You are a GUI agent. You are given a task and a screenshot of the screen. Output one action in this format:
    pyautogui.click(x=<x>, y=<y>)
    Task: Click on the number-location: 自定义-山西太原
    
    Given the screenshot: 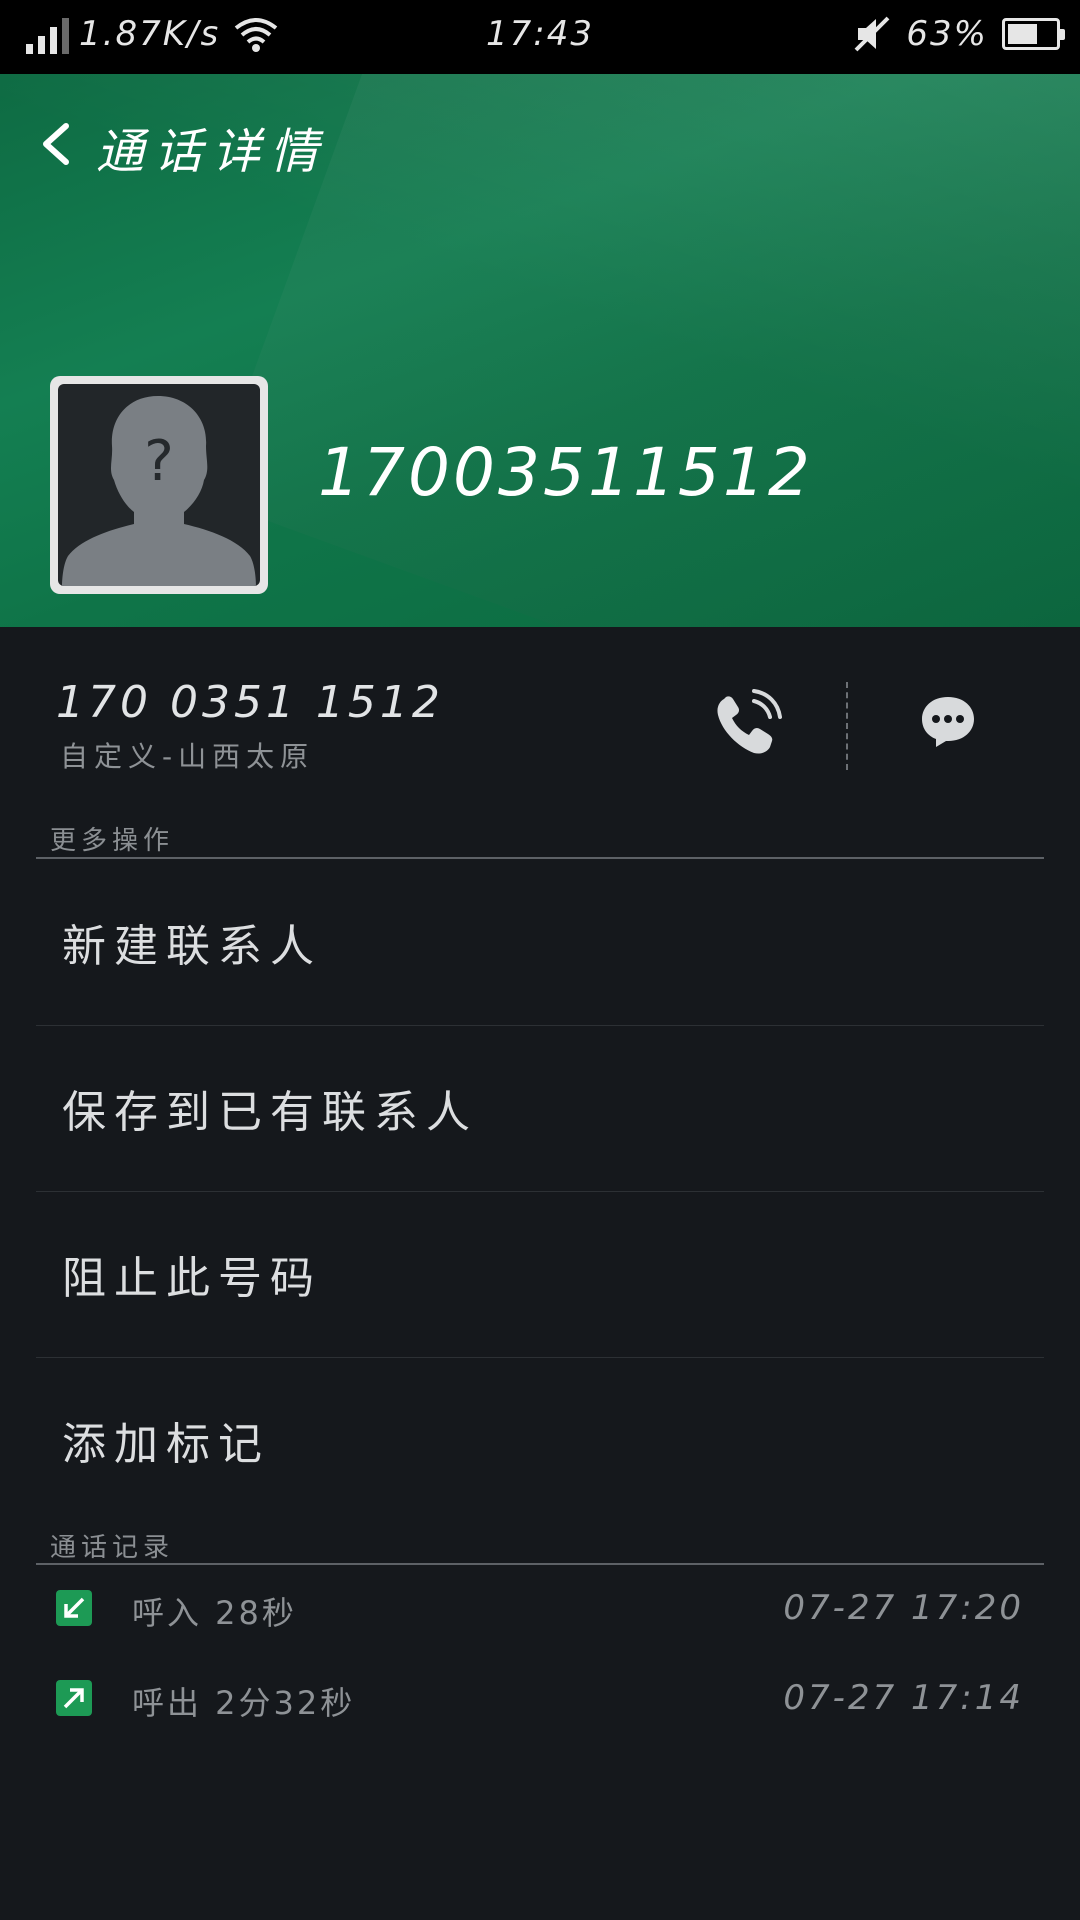 What is the action you would take?
    pyautogui.click(x=187, y=756)
    